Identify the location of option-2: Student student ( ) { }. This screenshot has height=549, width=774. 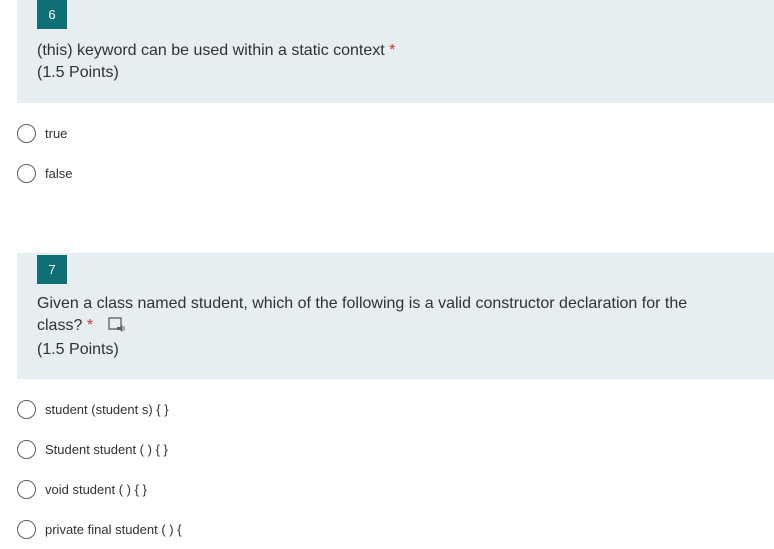
(92, 449).